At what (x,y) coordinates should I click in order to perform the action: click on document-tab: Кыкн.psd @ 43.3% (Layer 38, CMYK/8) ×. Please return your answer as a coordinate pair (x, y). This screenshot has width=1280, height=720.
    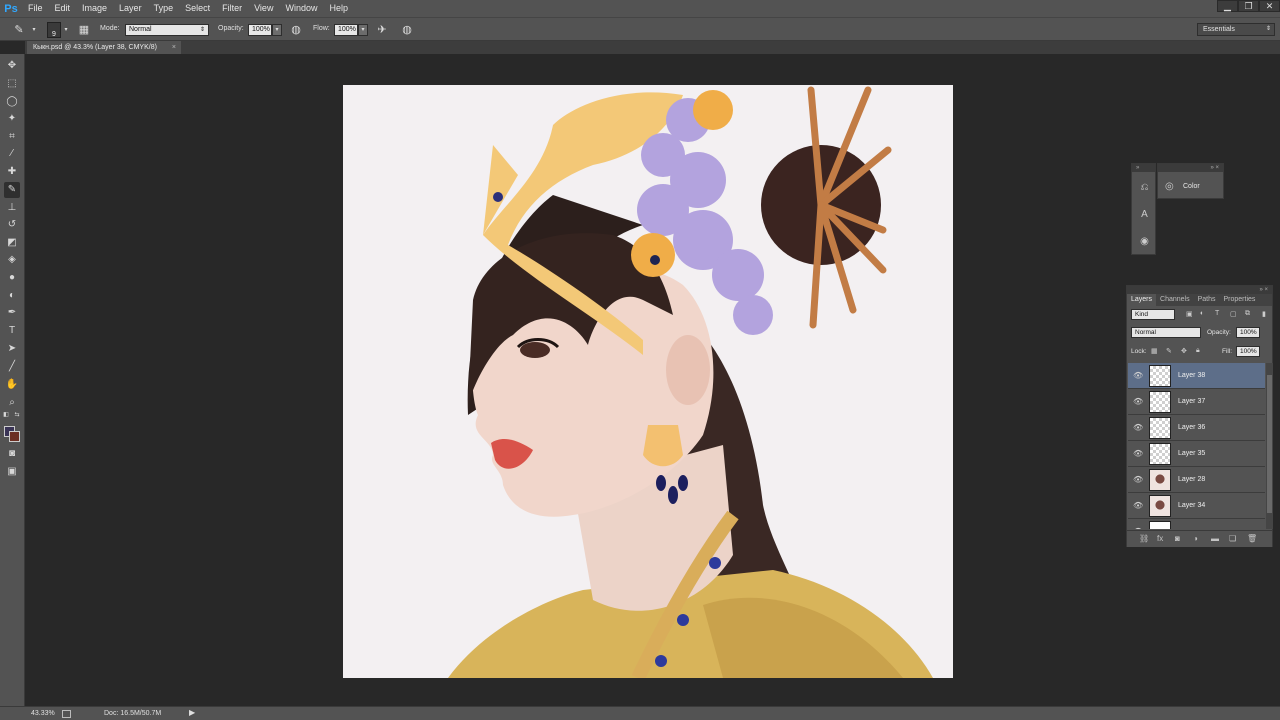
    Looking at the image, I should click on (104, 47).